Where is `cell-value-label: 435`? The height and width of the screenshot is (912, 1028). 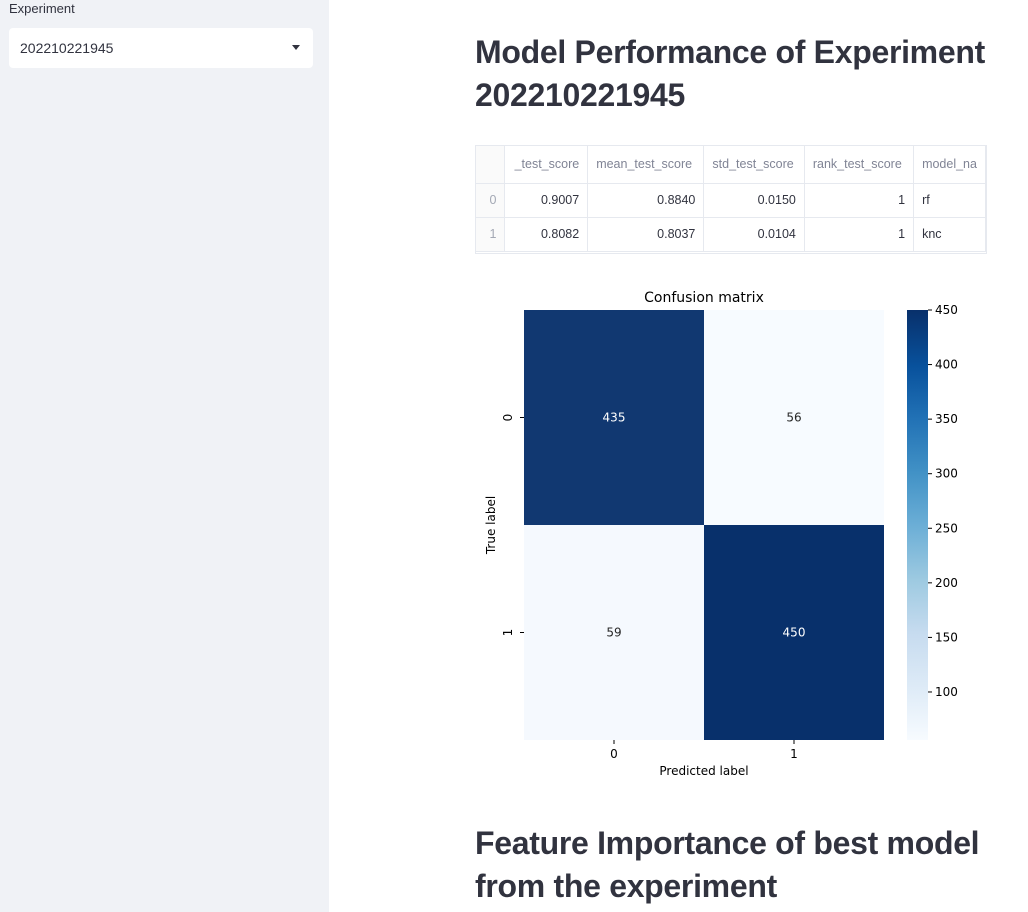 cell-value-label: 435 is located at coordinates (614, 418).